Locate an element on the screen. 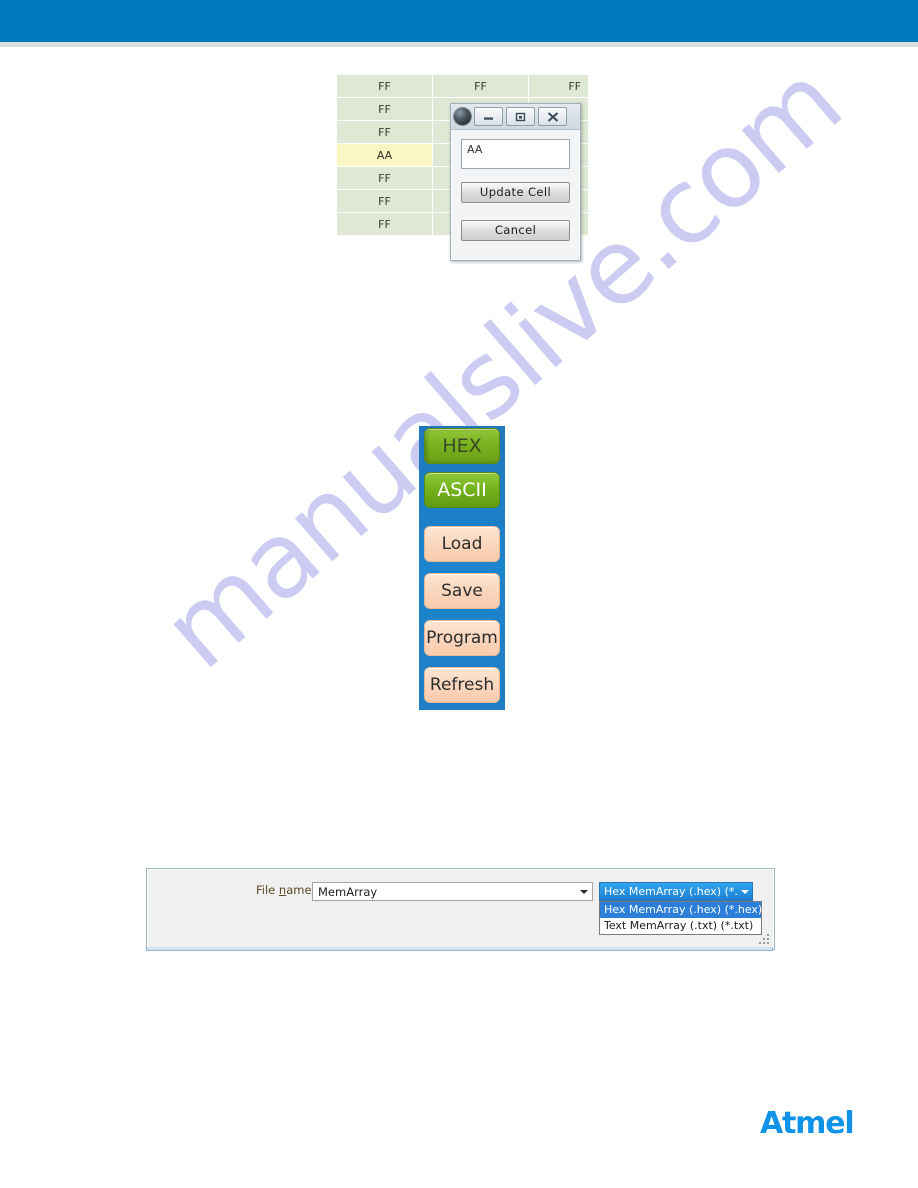 The image size is (918, 1188). table-row: FF FF FF is located at coordinates (463, 86).